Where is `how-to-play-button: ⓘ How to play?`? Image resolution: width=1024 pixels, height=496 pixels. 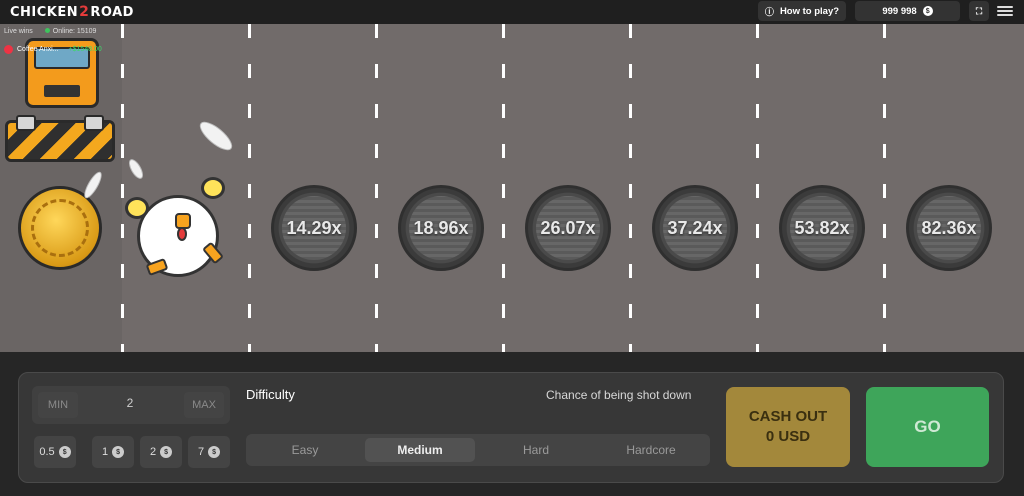 how-to-play-button: ⓘ How to play? is located at coordinates (802, 11).